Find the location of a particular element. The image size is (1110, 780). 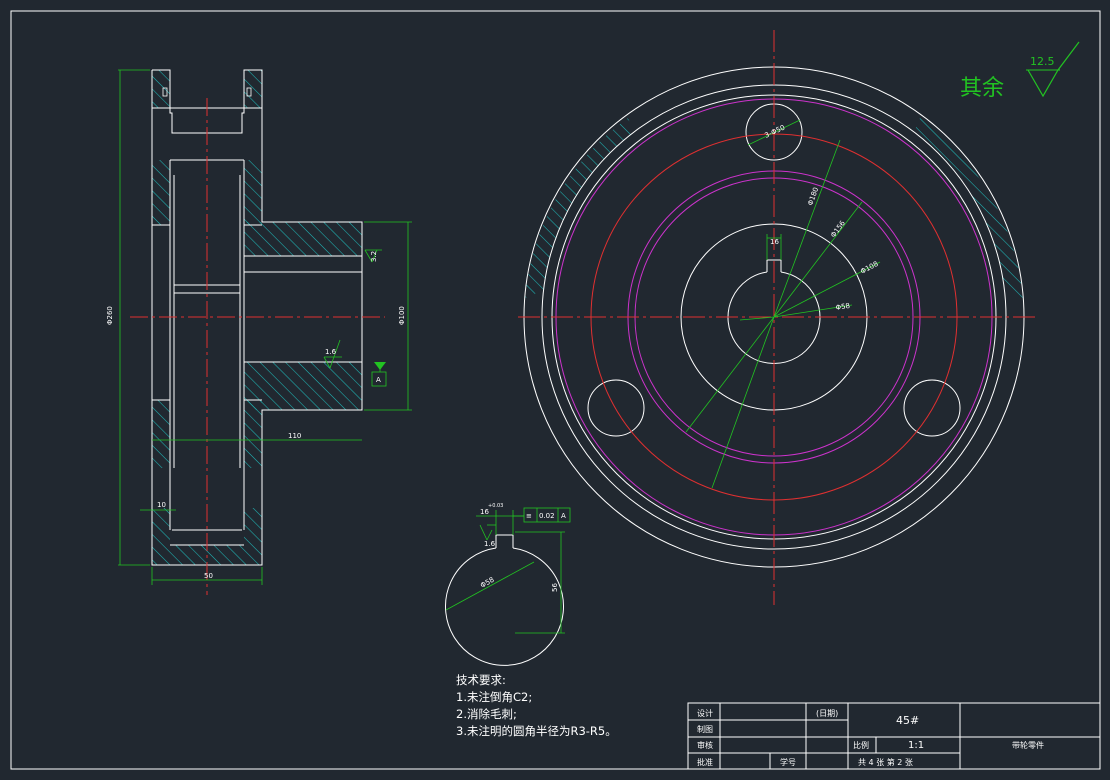

dim-b: Φ108 is located at coordinates (869, 268).